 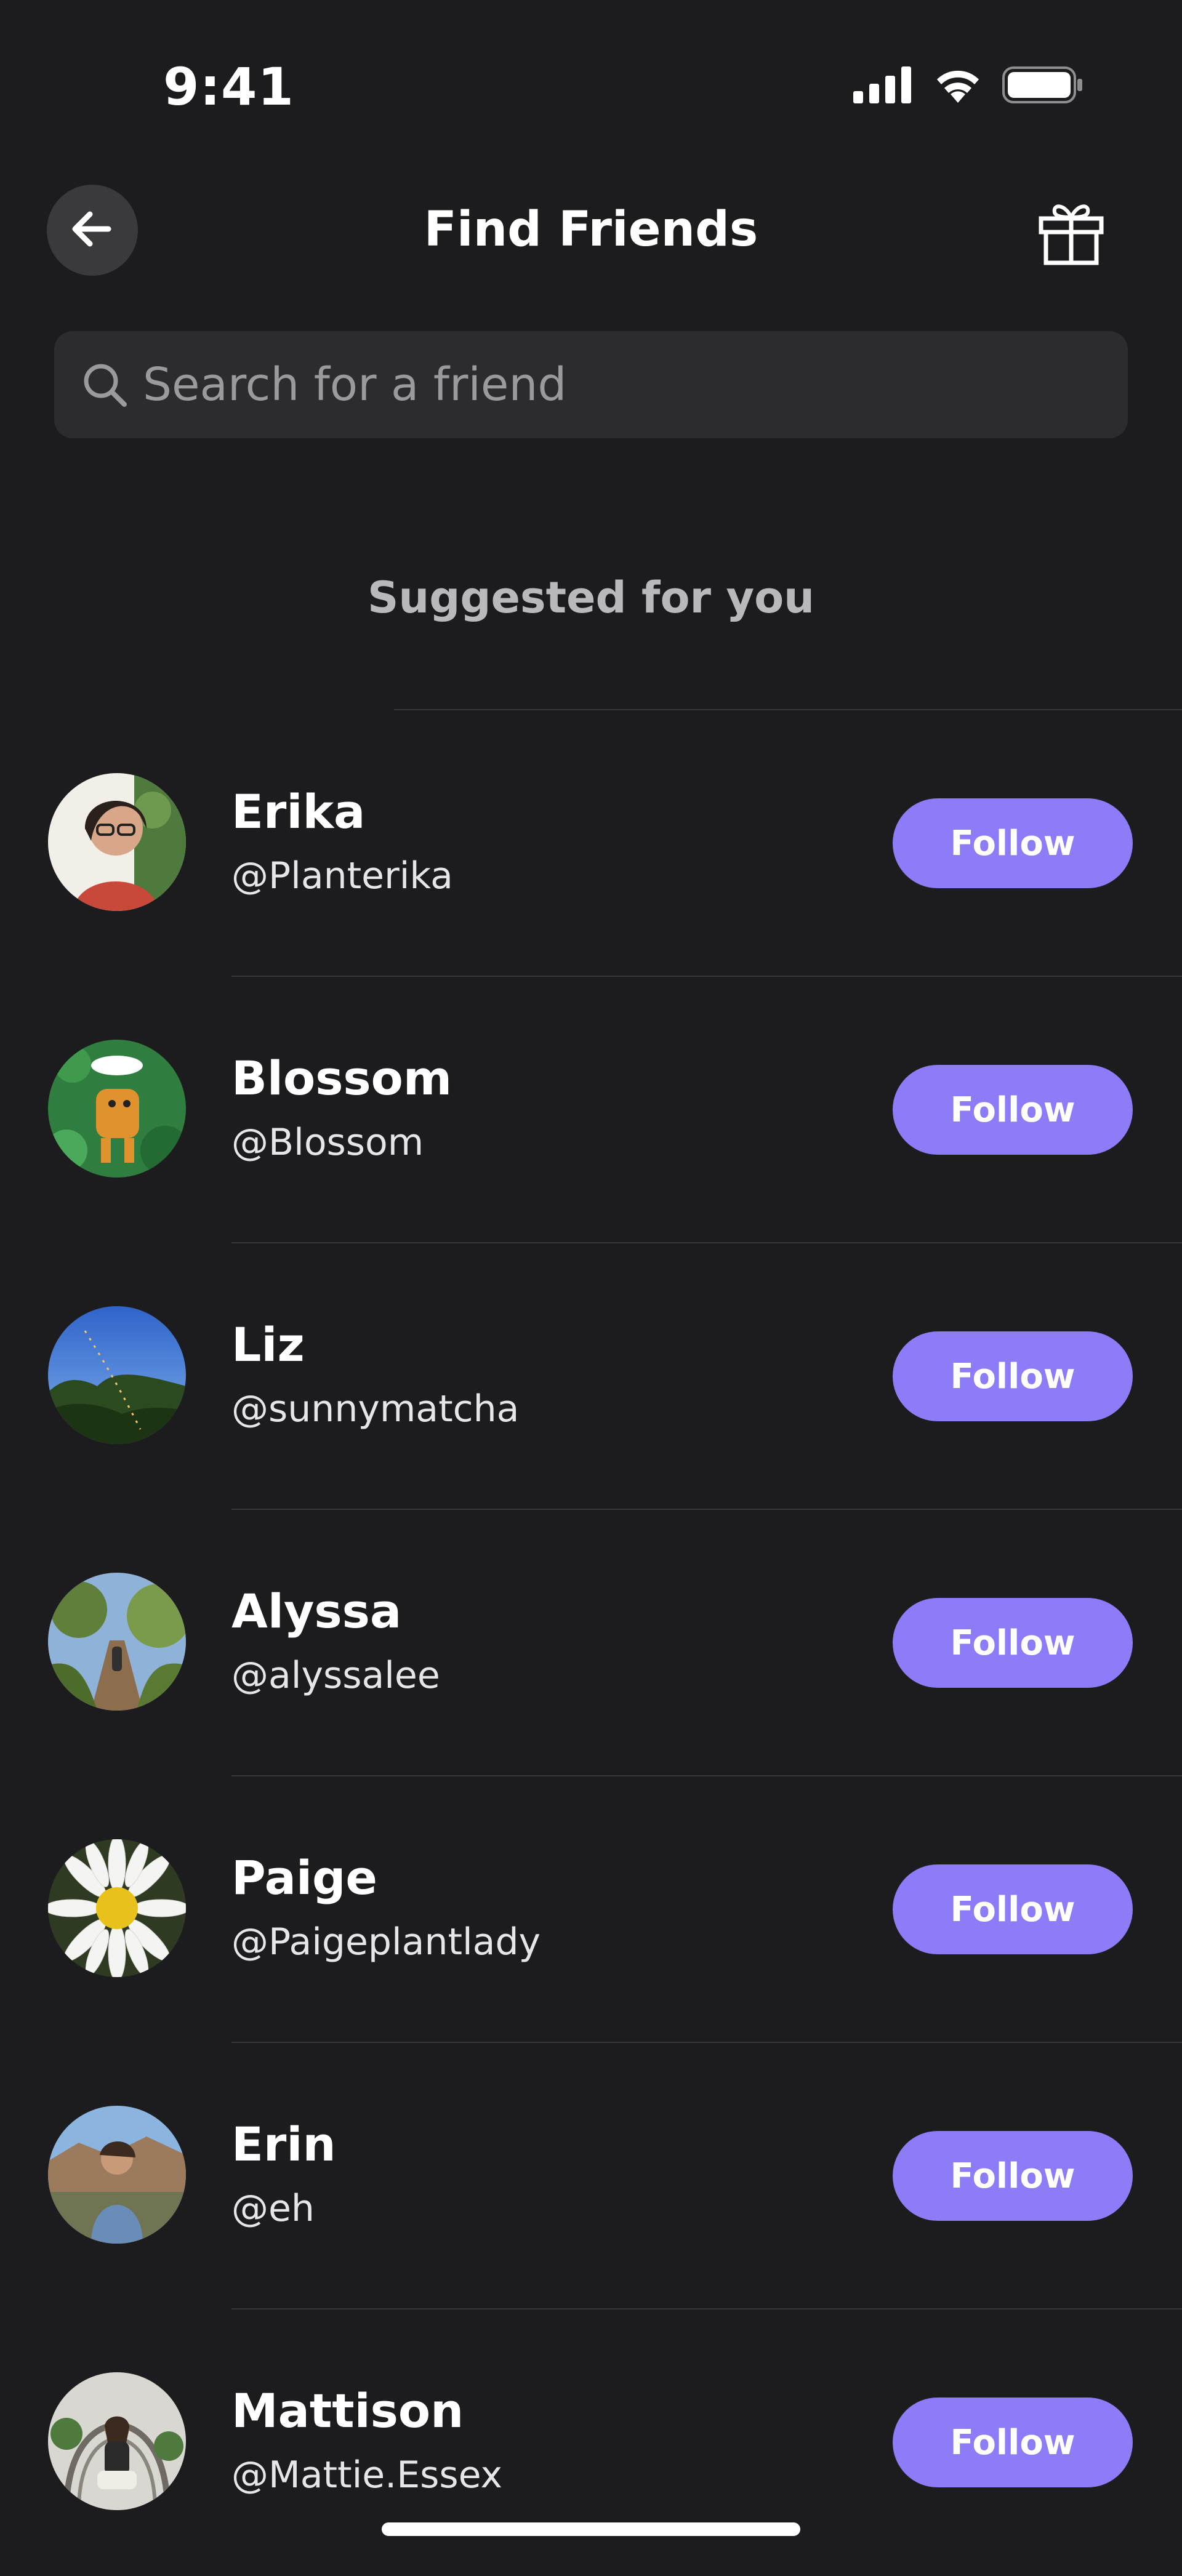 What do you see at coordinates (386, 1942) in the screenshot?
I see `friend-handle: @Paigeplantlady` at bounding box center [386, 1942].